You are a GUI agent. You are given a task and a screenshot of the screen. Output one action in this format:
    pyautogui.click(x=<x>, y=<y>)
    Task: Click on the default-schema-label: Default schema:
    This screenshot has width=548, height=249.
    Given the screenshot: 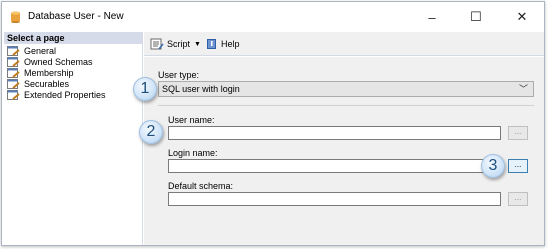 What is the action you would take?
    pyautogui.click(x=201, y=186)
    